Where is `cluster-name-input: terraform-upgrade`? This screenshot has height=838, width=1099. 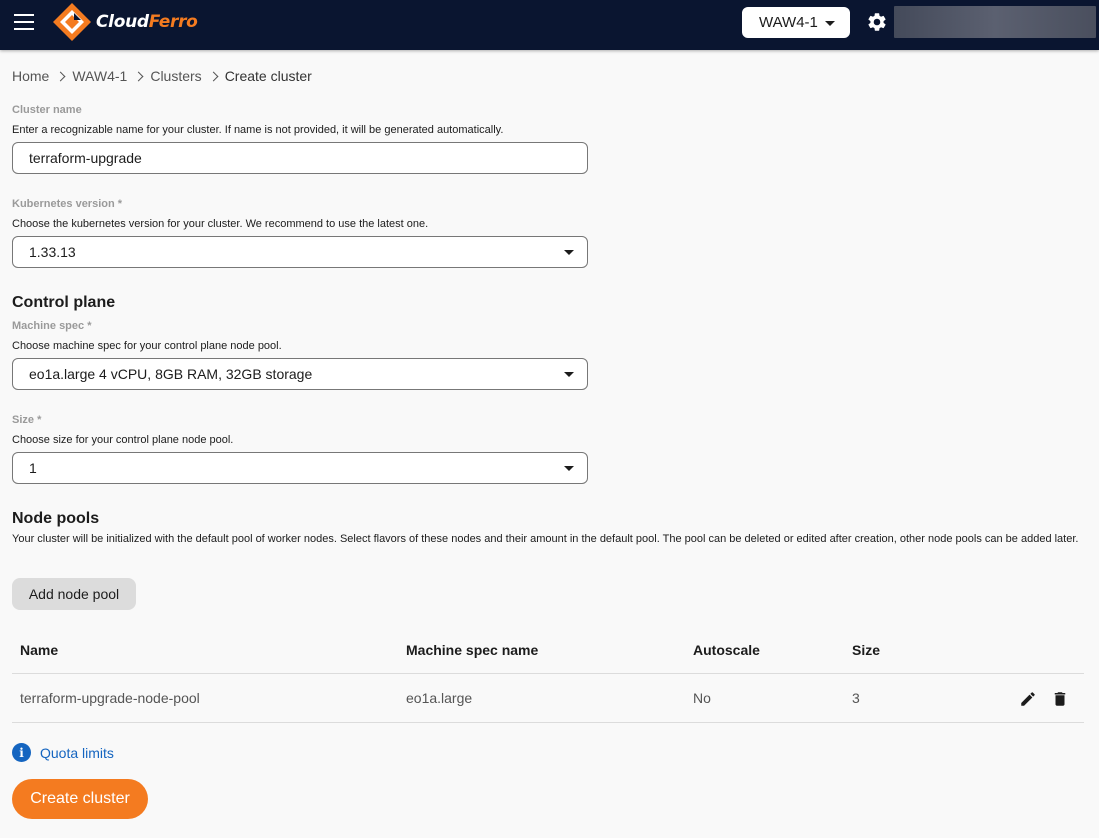
cluster-name-input: terraform-upgrade is located at coordinates (300, 158).